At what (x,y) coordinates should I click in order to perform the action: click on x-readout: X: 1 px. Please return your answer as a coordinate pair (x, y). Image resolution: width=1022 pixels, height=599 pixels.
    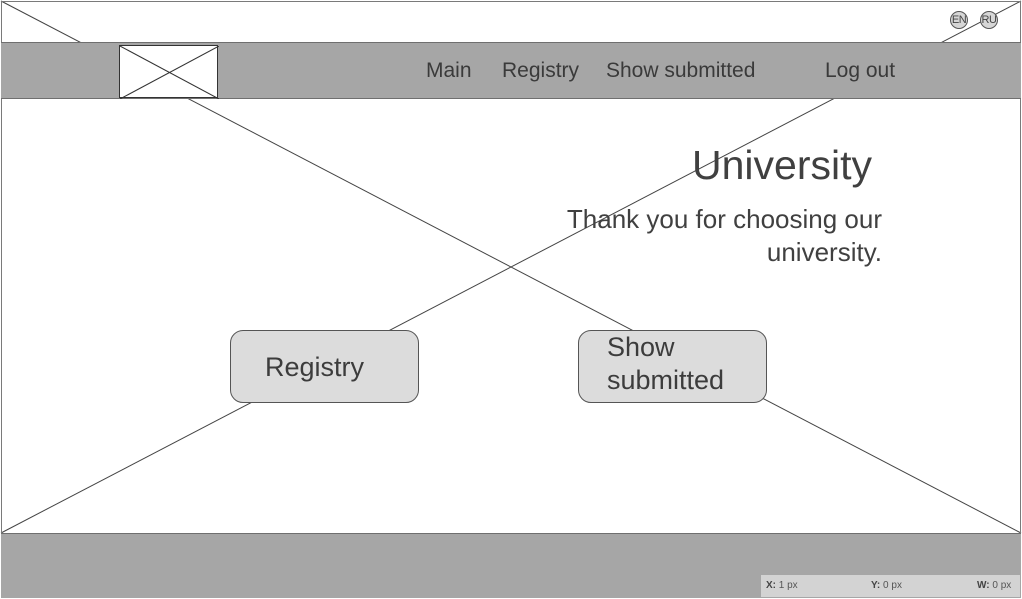
    Looking at the image, I should click on (782, 585).